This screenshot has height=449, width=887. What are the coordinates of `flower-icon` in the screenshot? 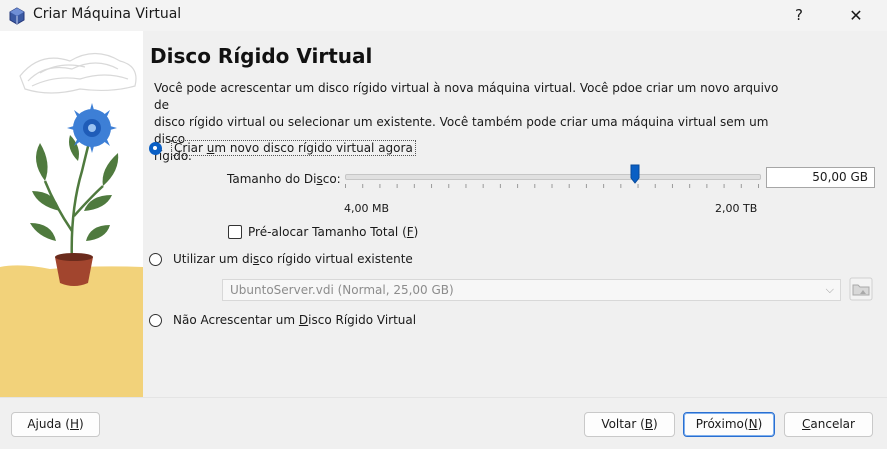 It's located at (92, 128).